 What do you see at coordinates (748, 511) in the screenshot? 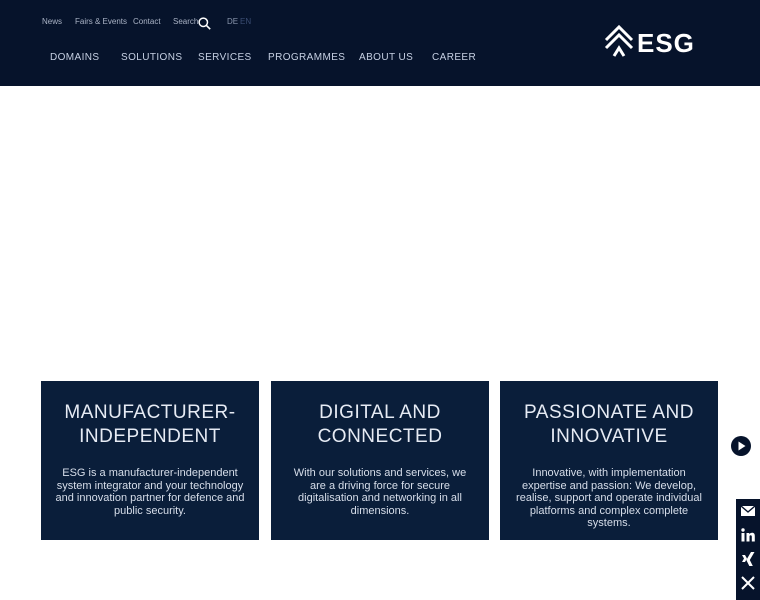
I see `mail-icon` at bounding box center [748, 511].